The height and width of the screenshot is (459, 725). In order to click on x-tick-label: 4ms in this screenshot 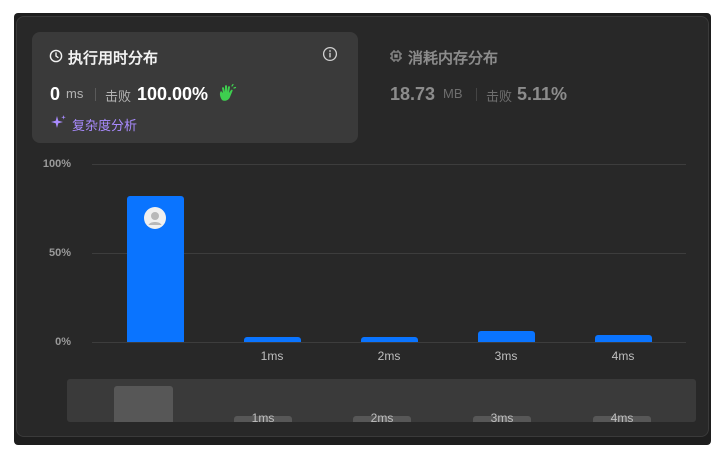, I will do `click(623, 356)`.